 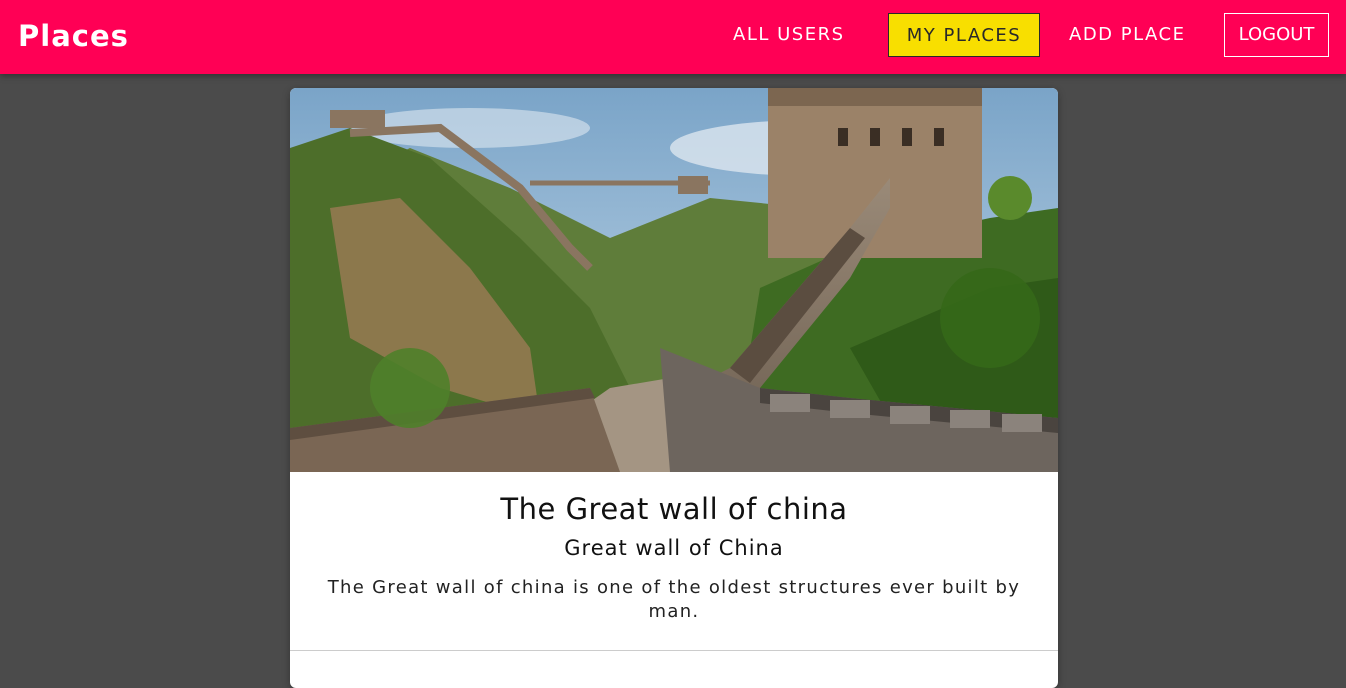 What do you see at coordinates (73, 36) in the screenshot?
I see `app-logo-link: Places` at bounding box center [73, 36].